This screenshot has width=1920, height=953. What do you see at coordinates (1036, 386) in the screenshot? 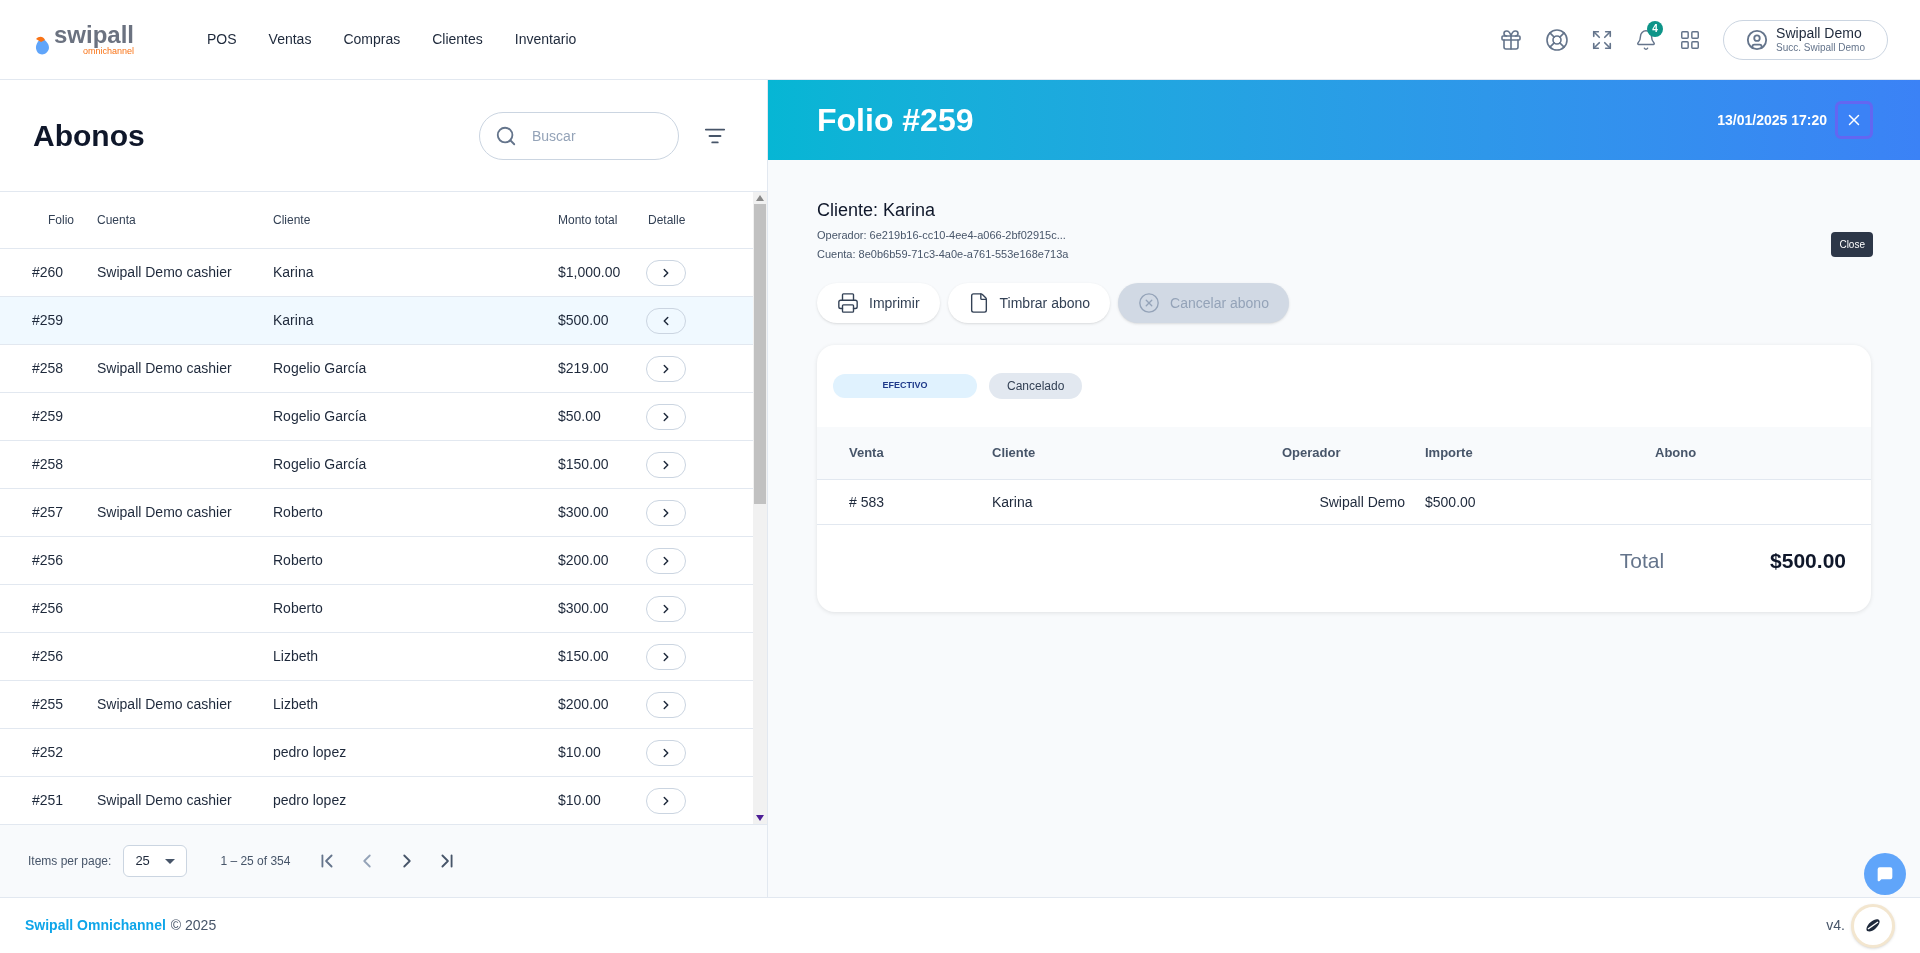
I see `status-tag: Cancelado` at bounding box center [1036, 386].